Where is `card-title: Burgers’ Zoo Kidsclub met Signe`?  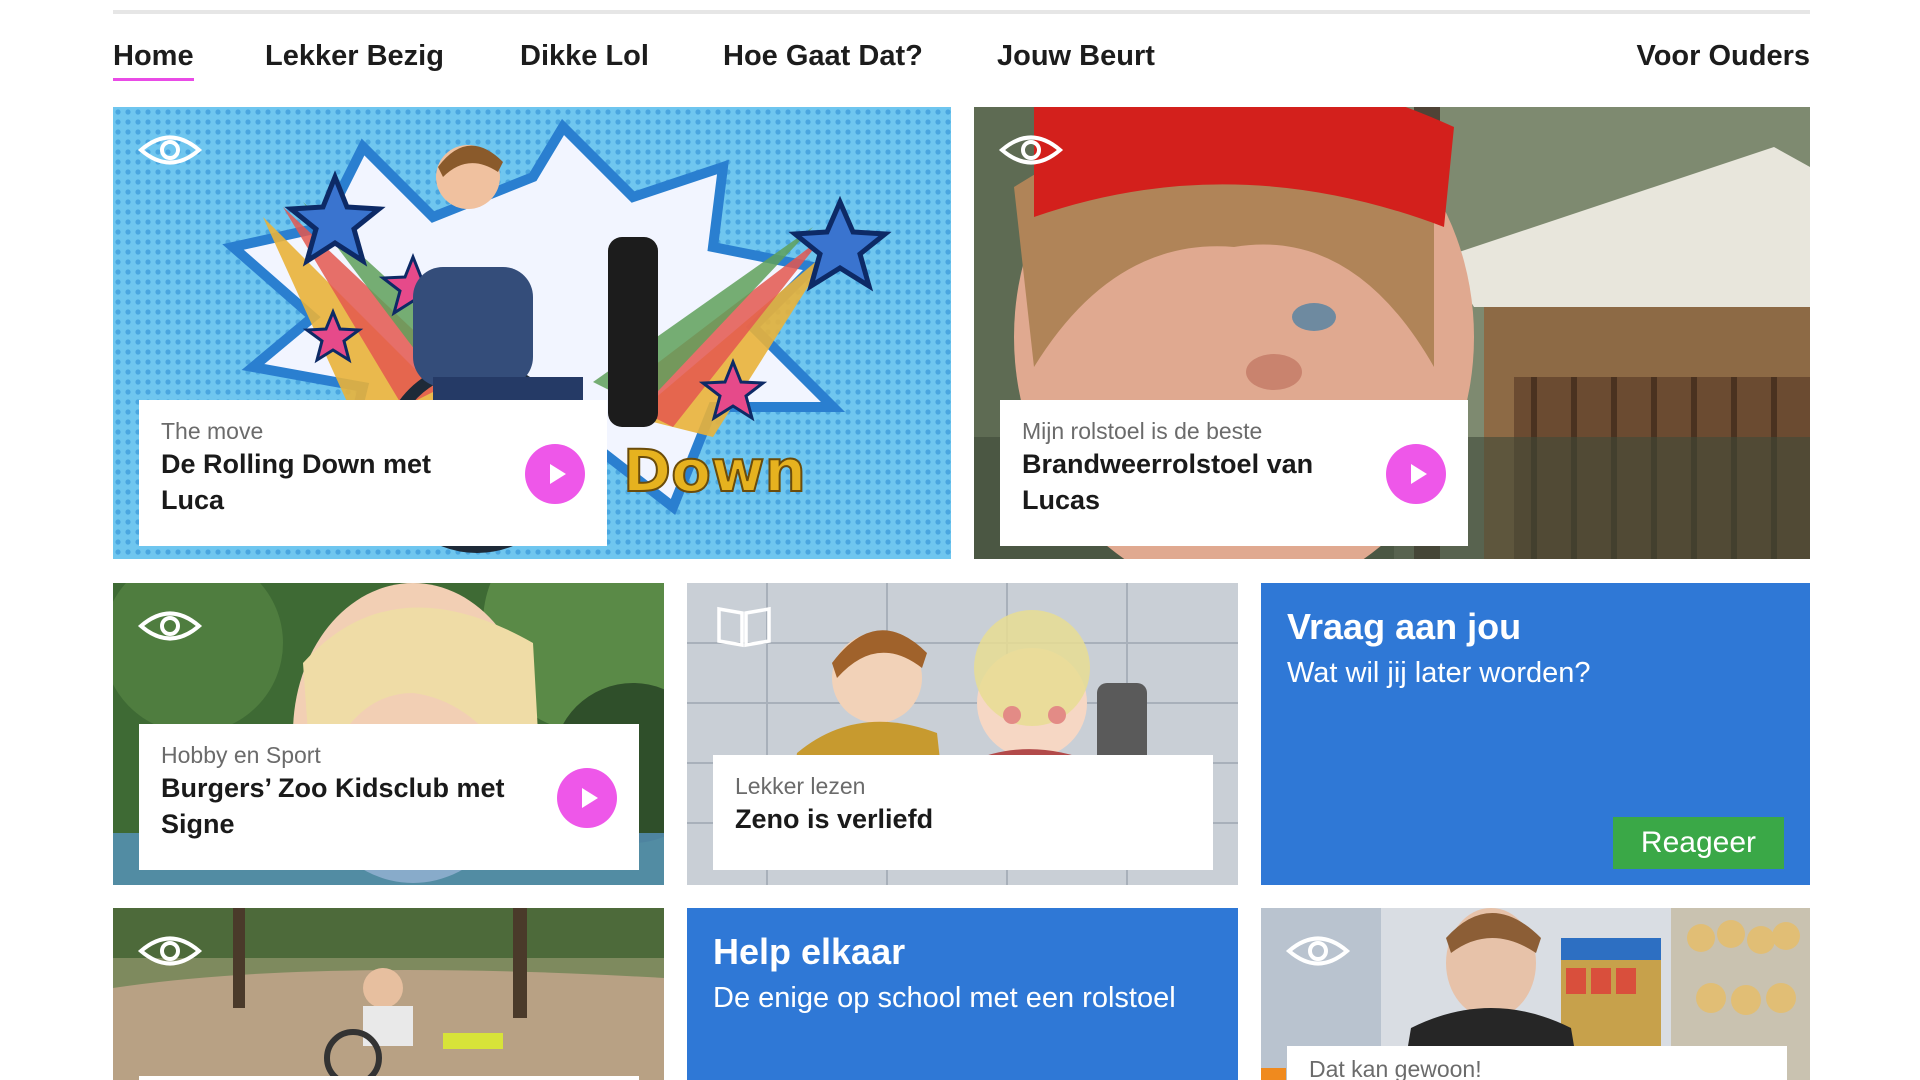
card-title: Burgers’ Zoo Kidsclub met Signe is located at coordinates (333, 806).